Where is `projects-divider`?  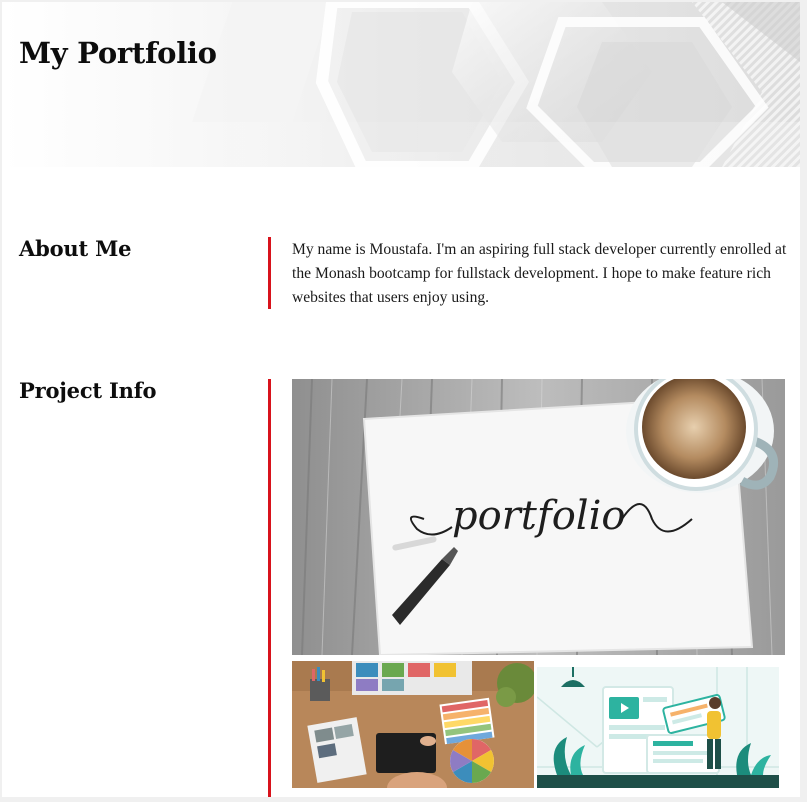 projects-divider is located at coordinates (269, 588).